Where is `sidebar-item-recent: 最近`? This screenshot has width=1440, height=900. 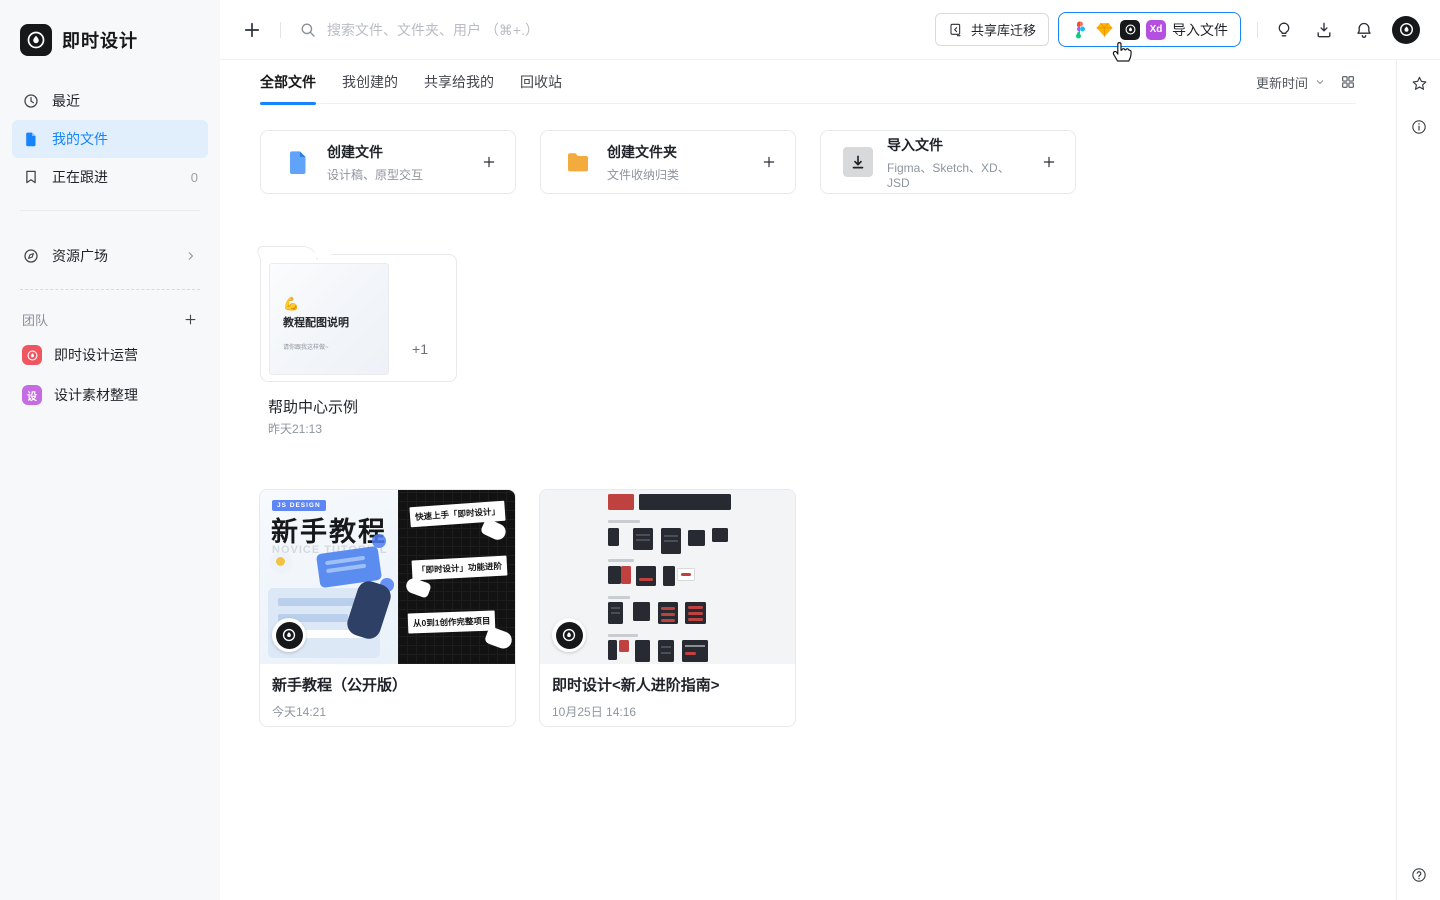 sidebar-item-recent: 最近 is located at coordinates (110, 101).